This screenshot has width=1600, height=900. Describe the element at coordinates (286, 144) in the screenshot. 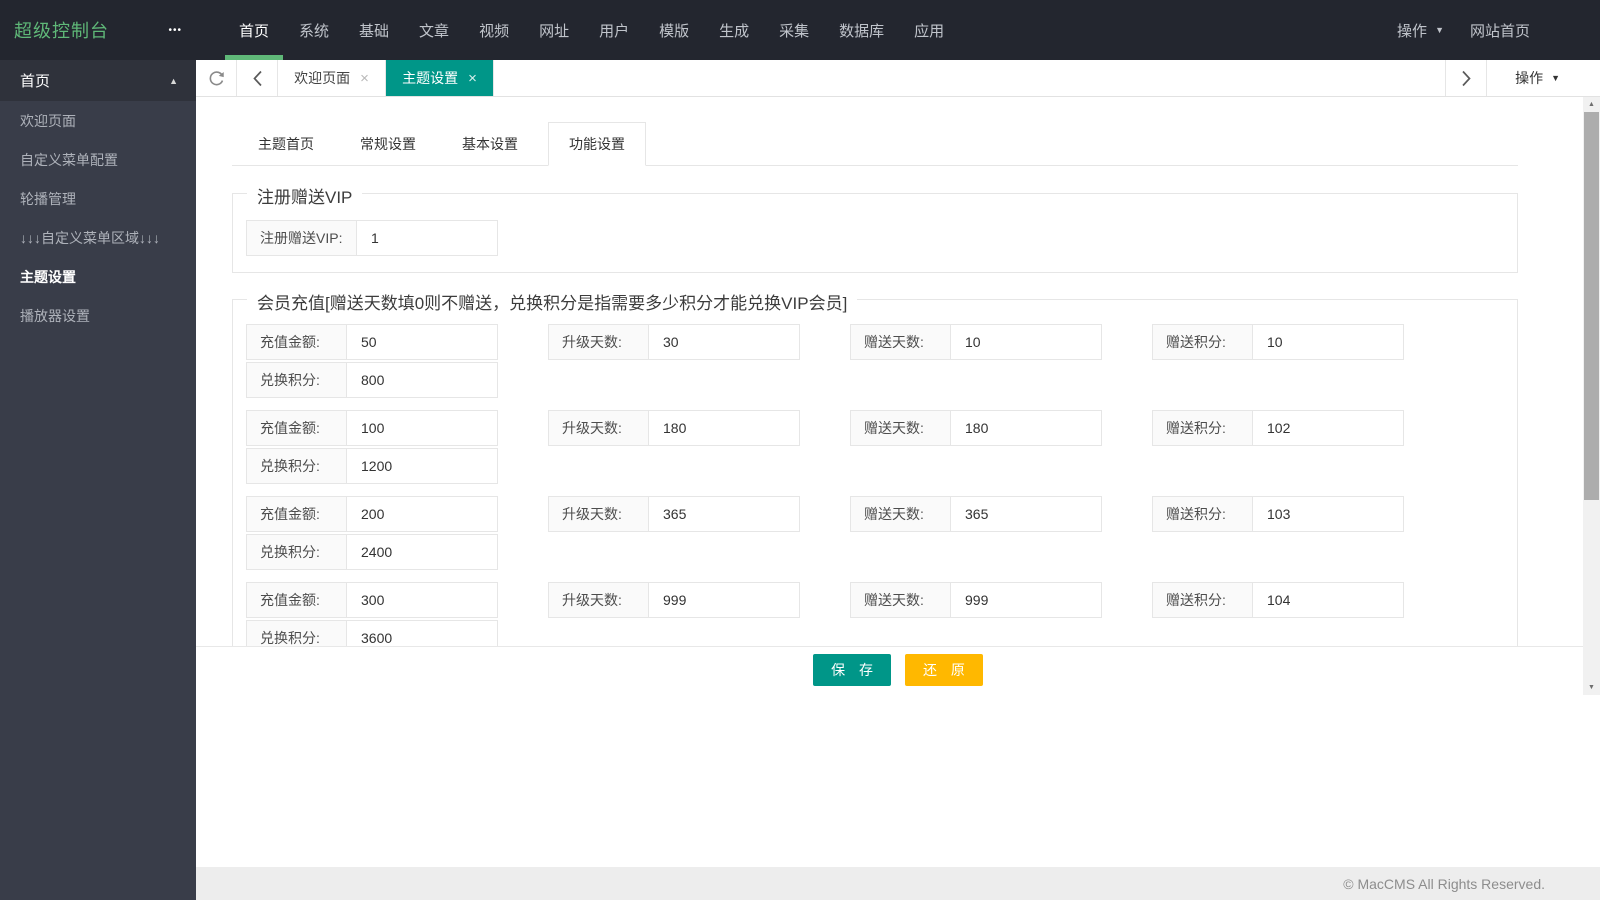

I see `tab-theme-home: 主题首页` at that location.